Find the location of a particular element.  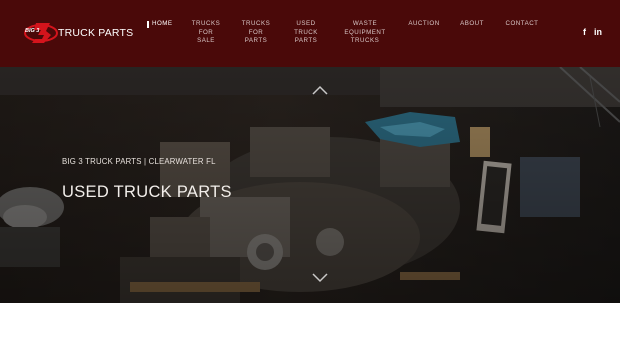

hero-title: USED TRUCK PARTS is located at coordinates (147, 192).